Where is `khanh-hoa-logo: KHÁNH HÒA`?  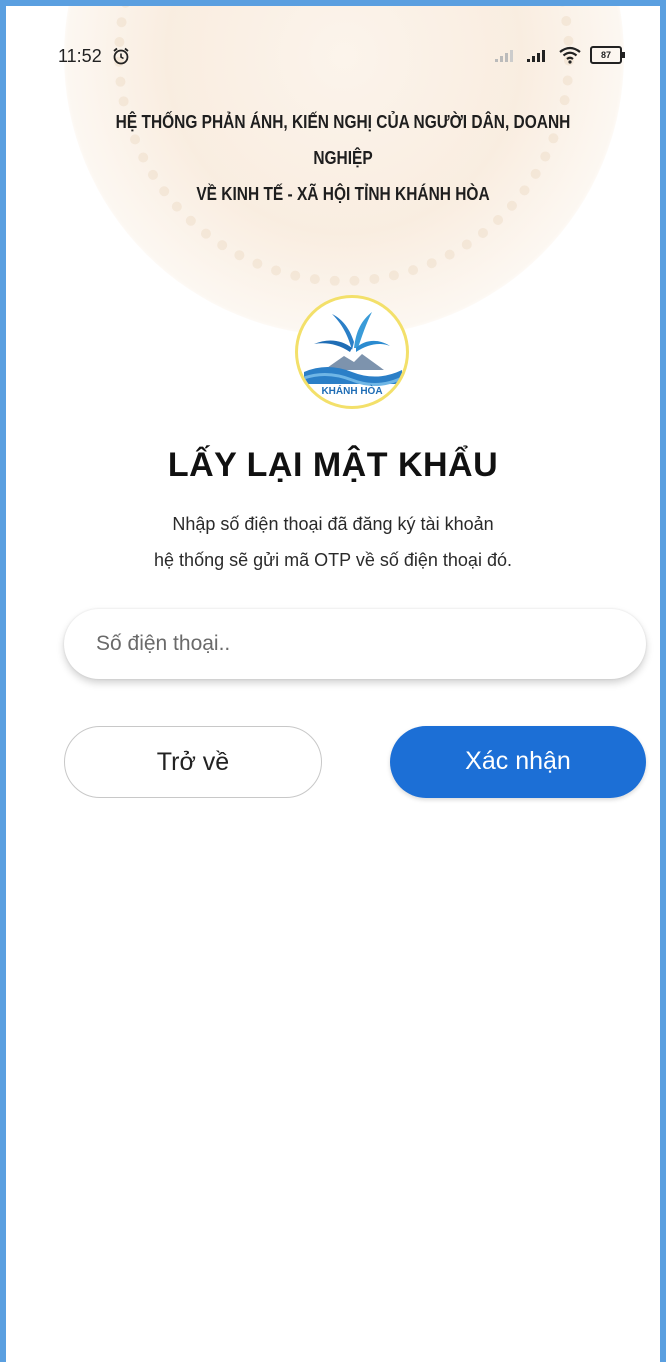 khanh-hoa-logo: KHÁNH HÒA is located at coordinates (352, 352).